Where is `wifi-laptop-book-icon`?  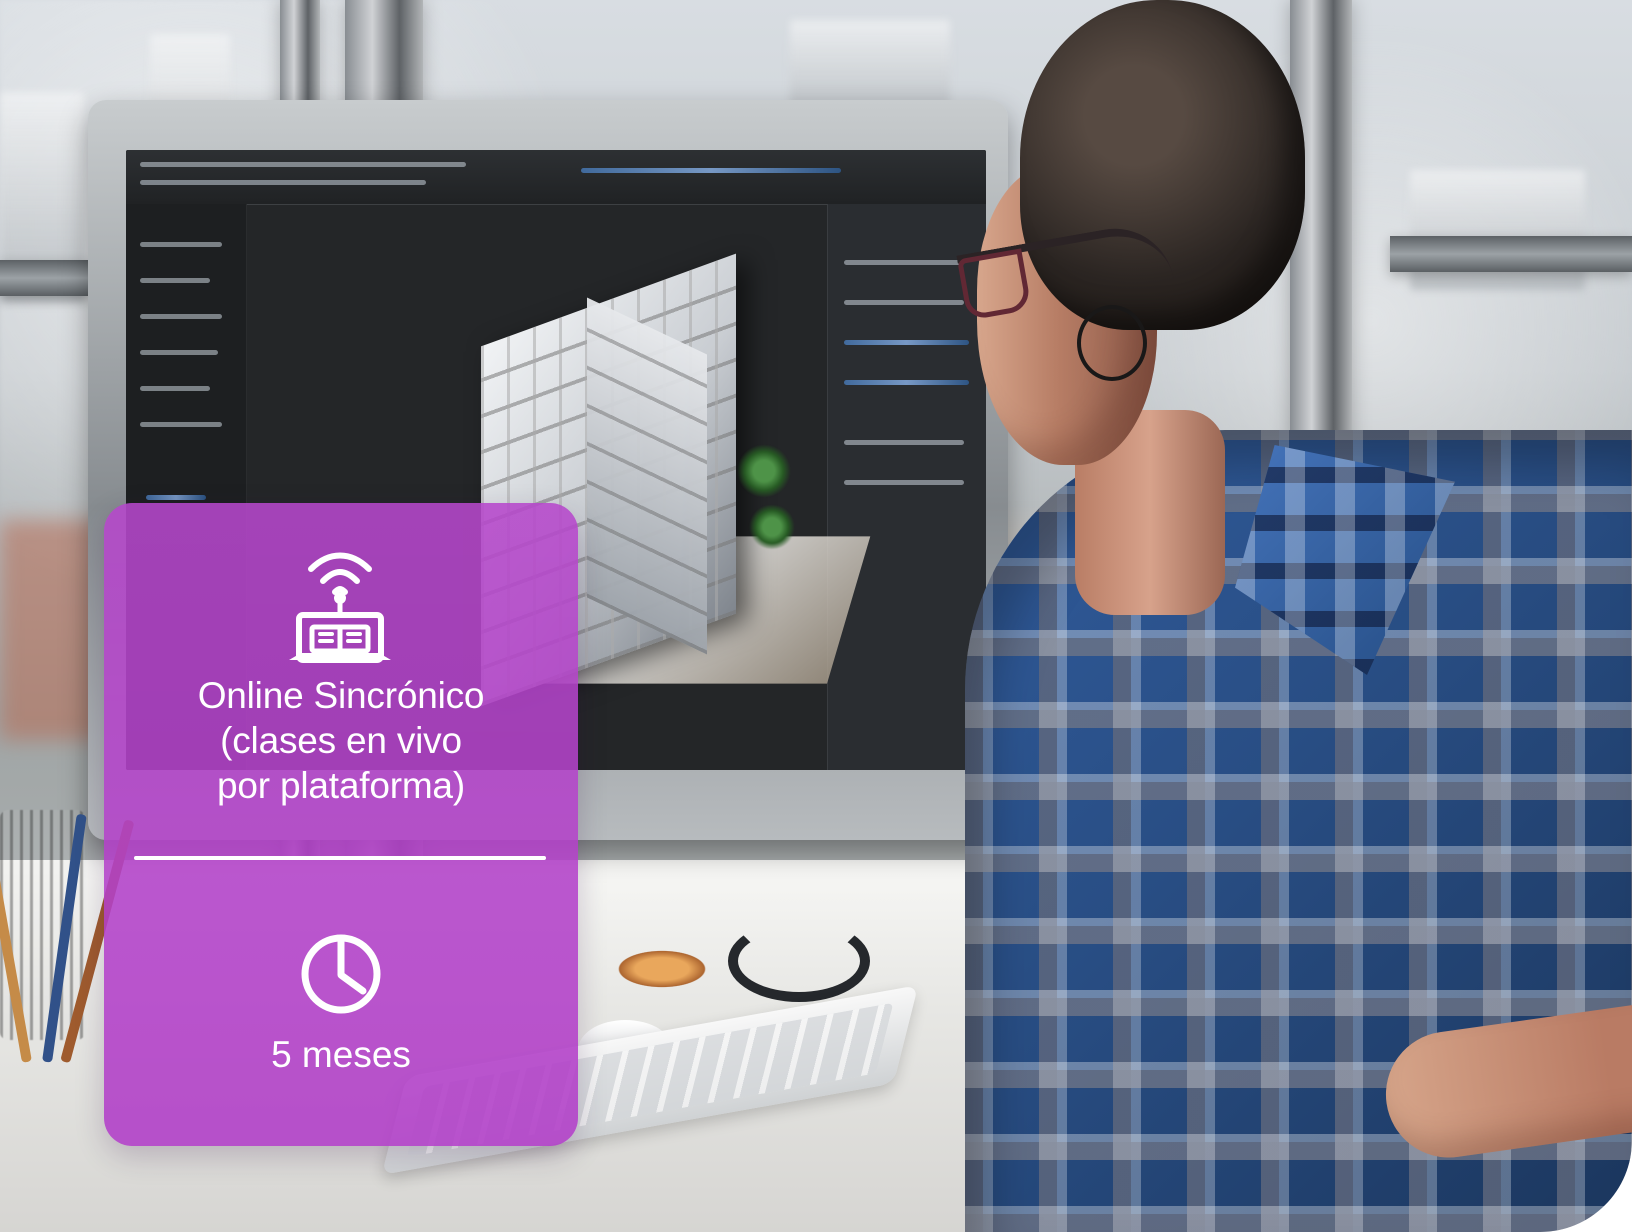
wifi-laptop-book-icon is located at coordinates (340, 607).